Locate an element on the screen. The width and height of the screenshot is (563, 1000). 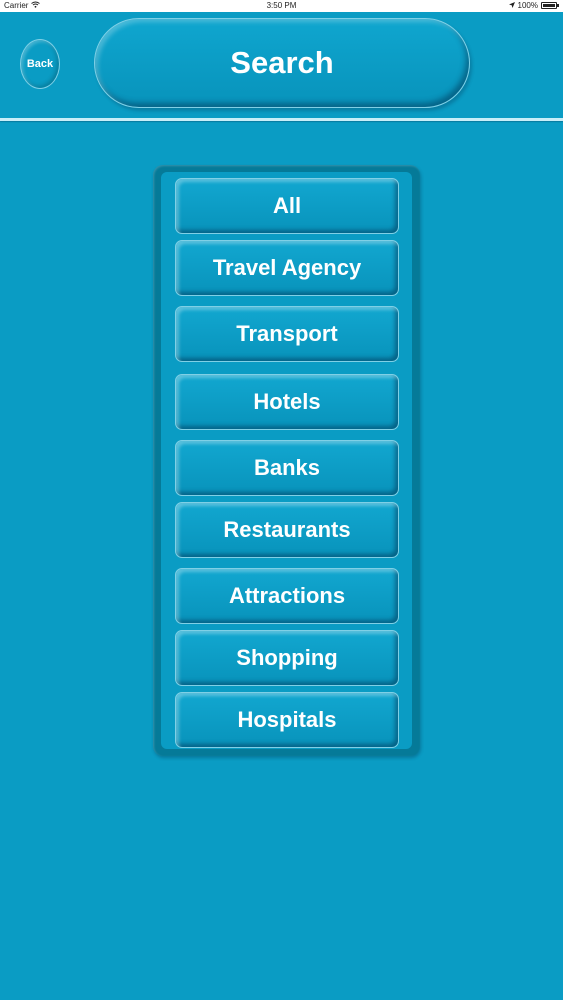
battery-icon is located at coordinates (550, 5).